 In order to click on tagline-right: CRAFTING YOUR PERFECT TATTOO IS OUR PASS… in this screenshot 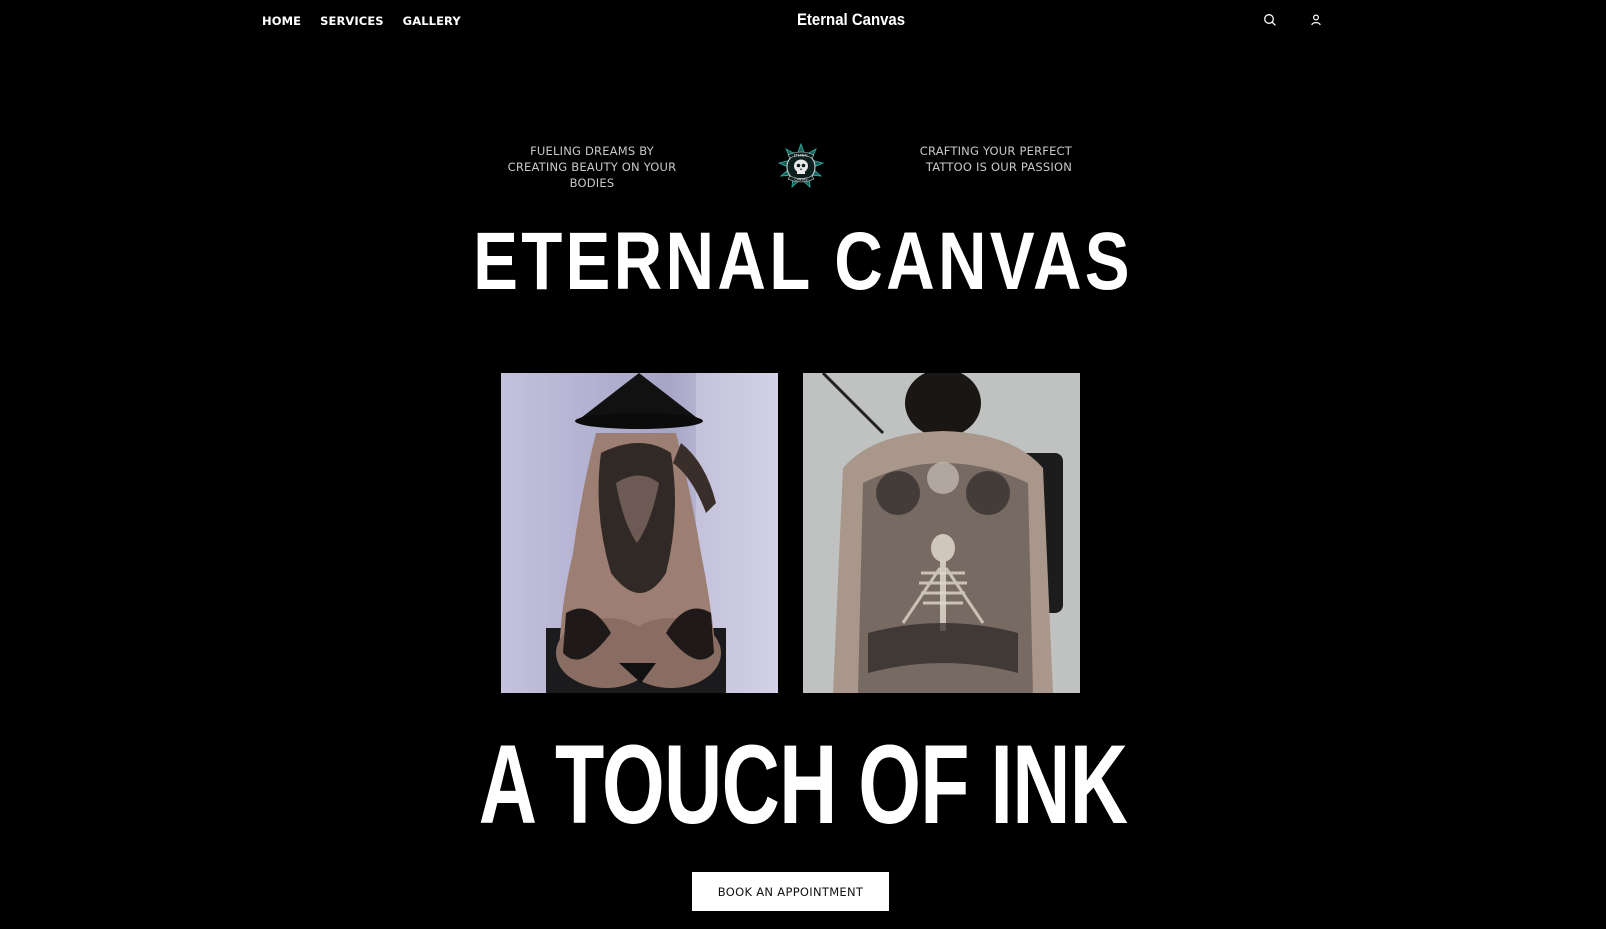, I will do `click(995, 159)`.